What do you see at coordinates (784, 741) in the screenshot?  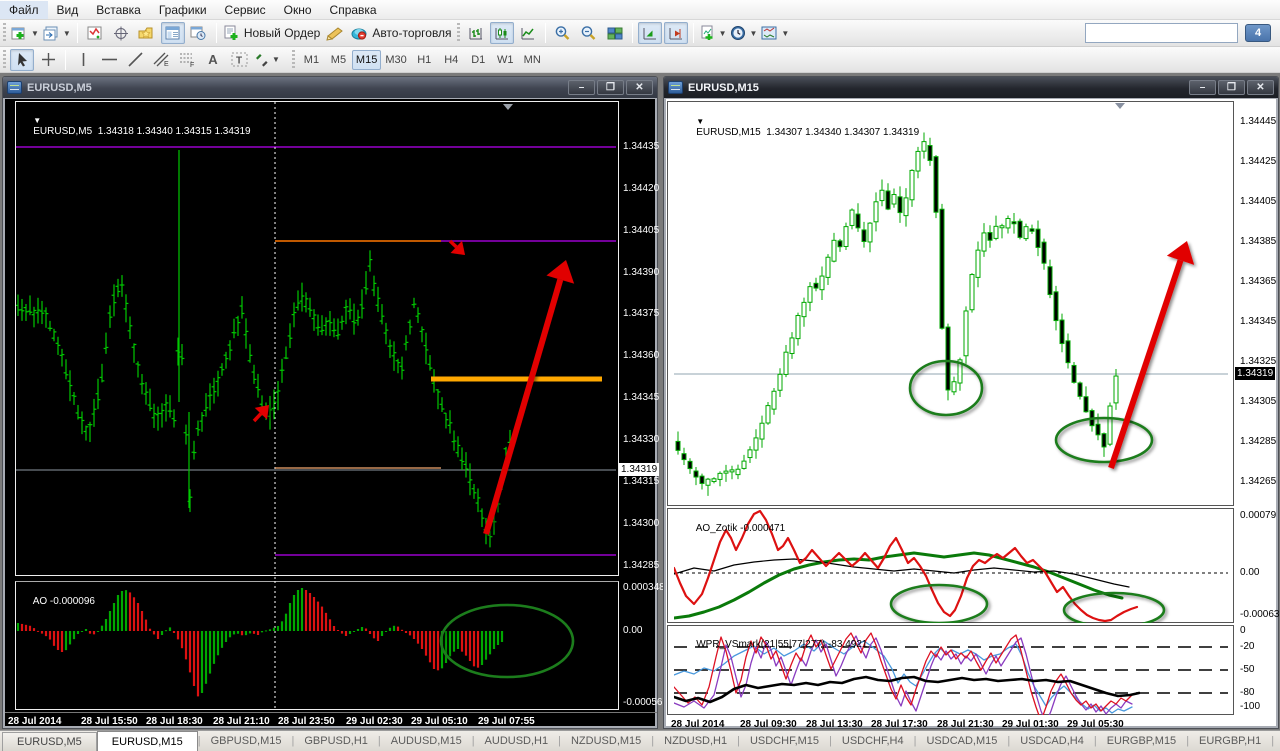 I see `chart-tab-usdchf-m15: USDCHF,M15` at bounding box center [784, 741].